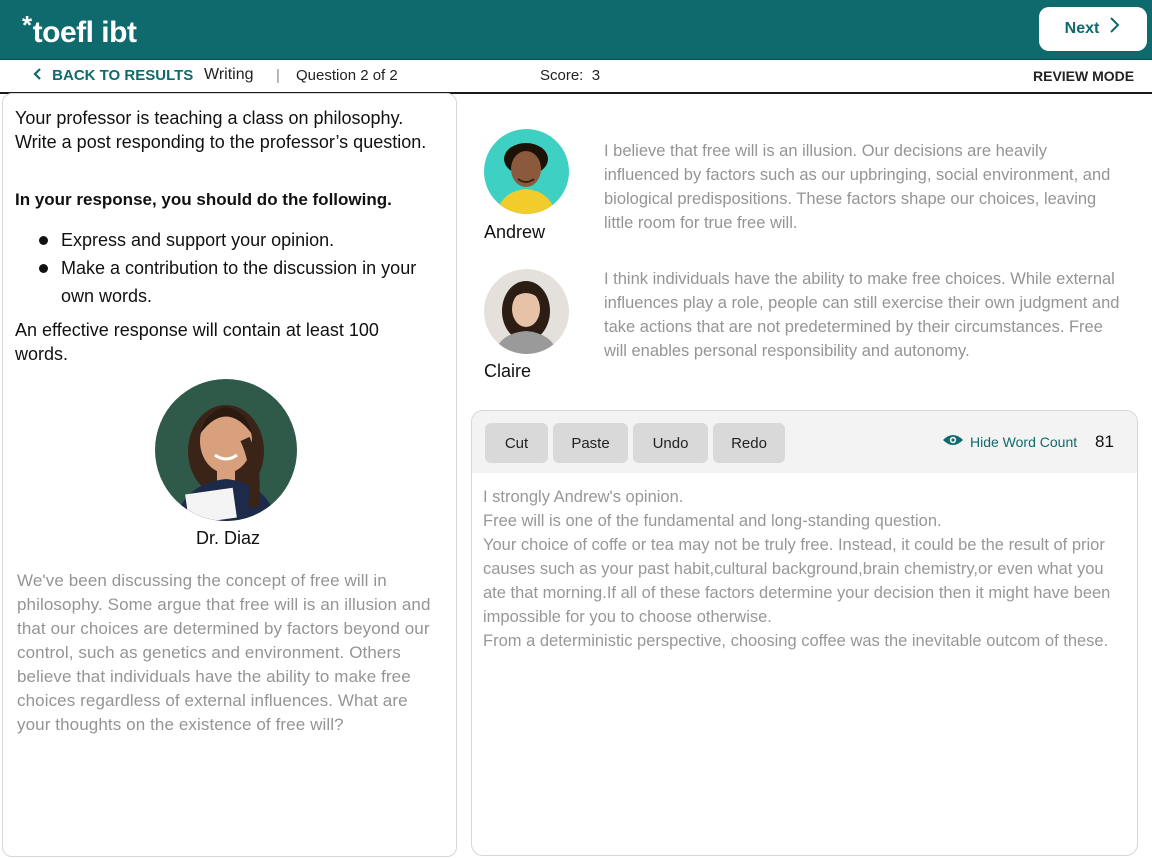 The height and width of the screenshot is (859, 1152). What do you see at coordinates (526, 171) in the screenshot?
I see `andrew-avatar` at bounding box center [526, 171].